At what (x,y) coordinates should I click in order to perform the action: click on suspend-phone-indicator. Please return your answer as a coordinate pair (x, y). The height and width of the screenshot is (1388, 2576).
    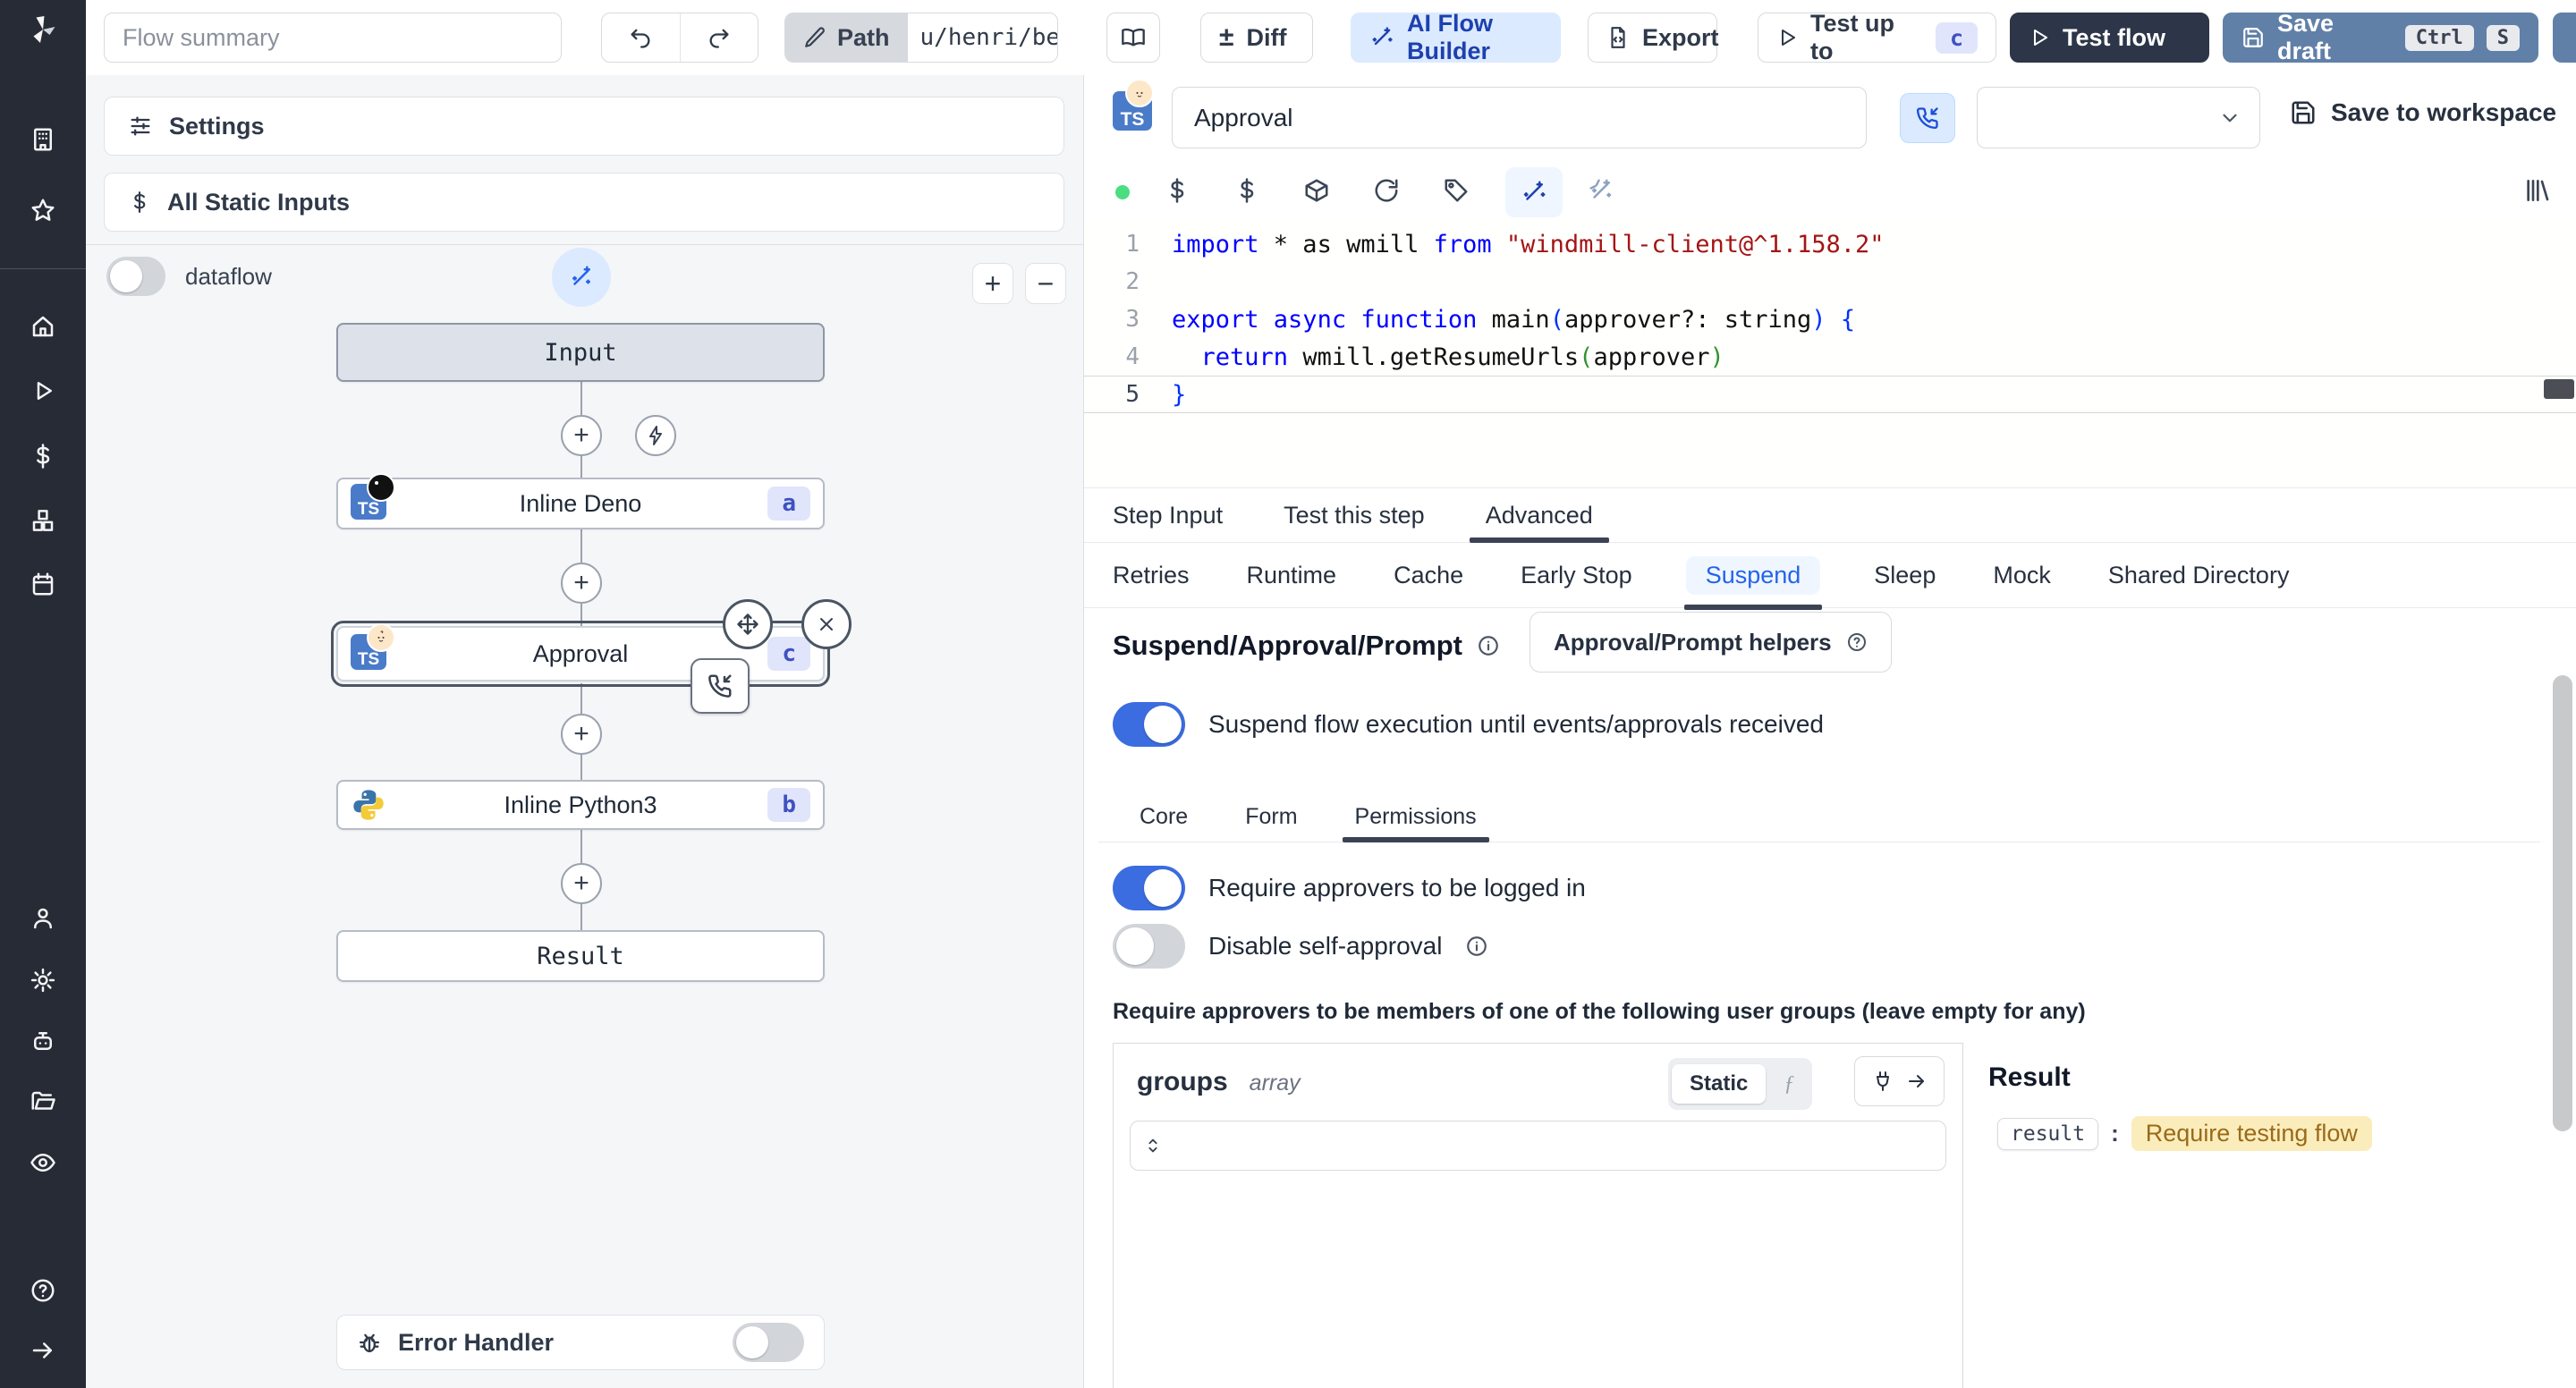
    Looking at the image, I should click on (720, 686).